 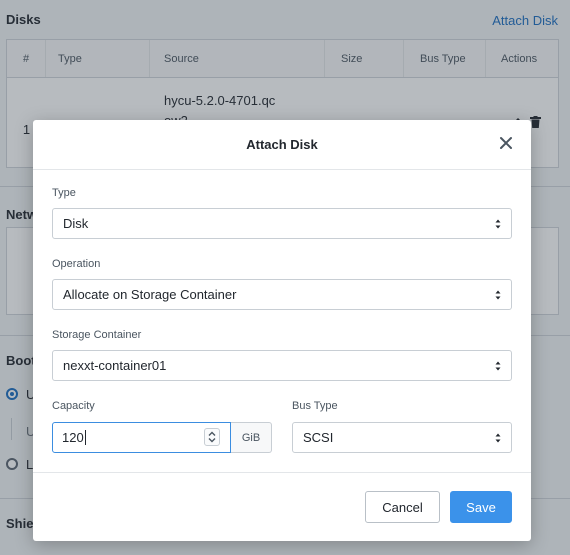 I want to click on storage-container-label: Storage Container, so click(x=97, y=335).